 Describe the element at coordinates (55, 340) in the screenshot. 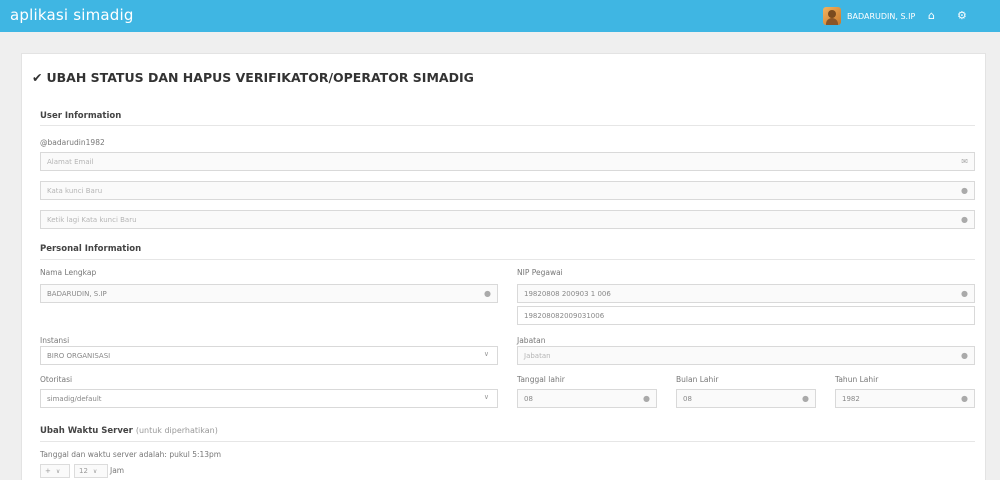

I see `instansi-label: Instansi` at that location.